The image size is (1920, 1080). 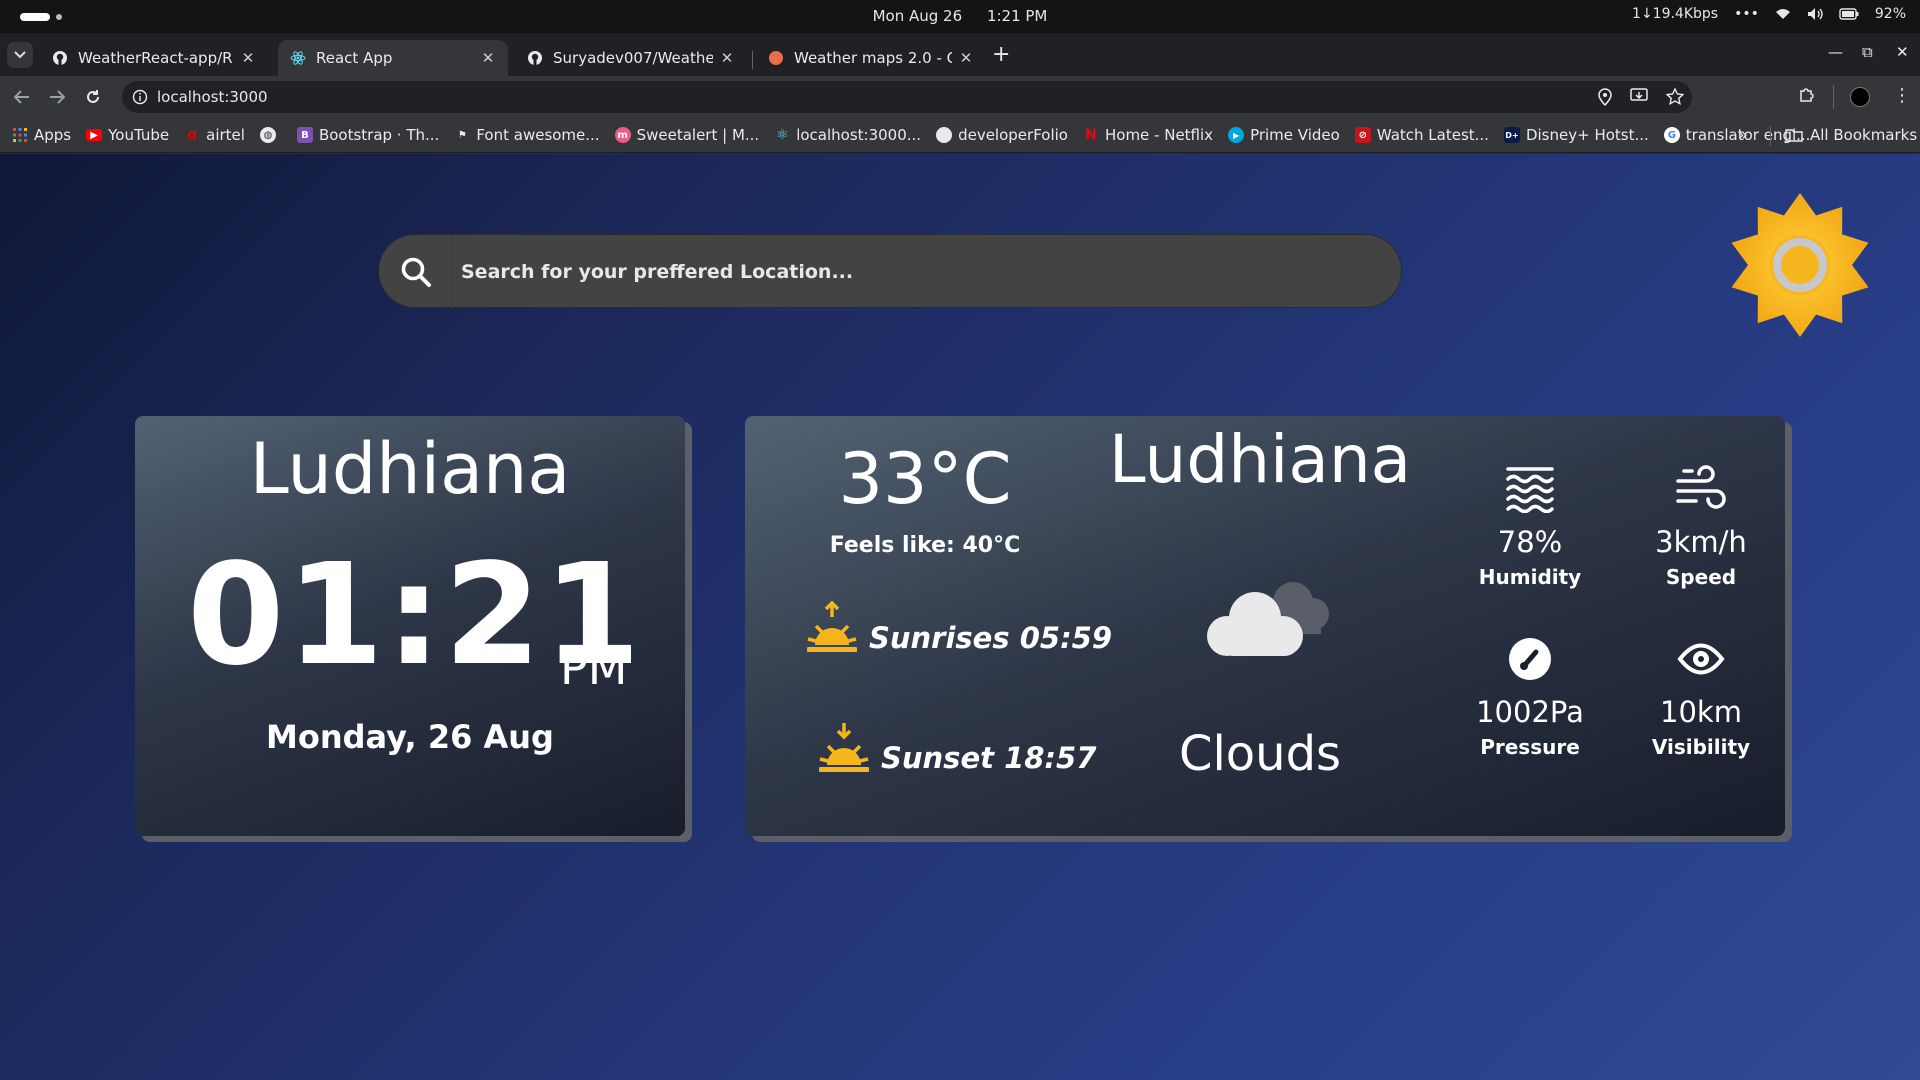 What do you see at coordinates (1851, 135) in the screenshot?
I see `all-bookmarks-button: All Bookmarks` at bounding box center [1851, 135].